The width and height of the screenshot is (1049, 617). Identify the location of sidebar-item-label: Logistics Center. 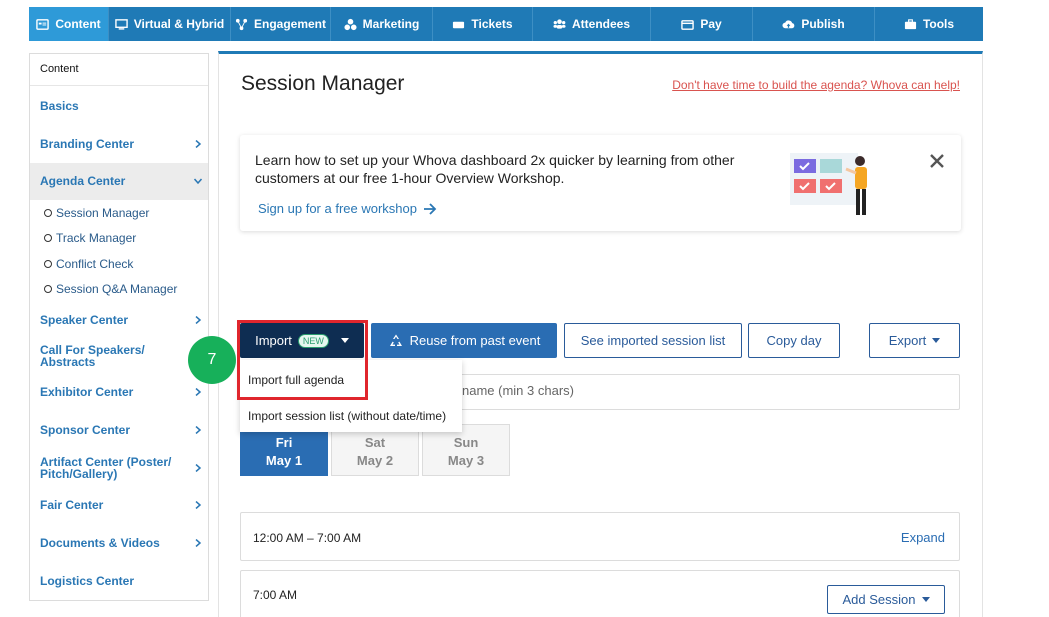
(87, 581).